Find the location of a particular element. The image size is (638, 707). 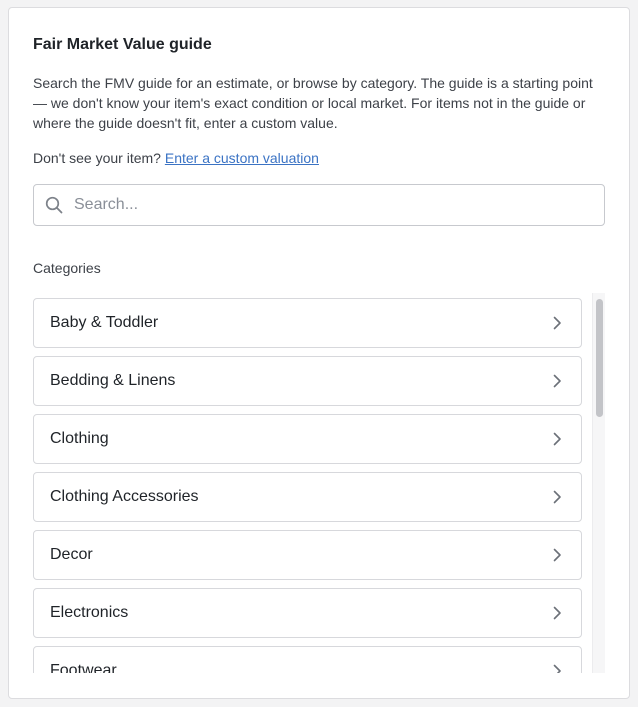

category-label: Bedding & Linens is located at coordinates (113, 380).